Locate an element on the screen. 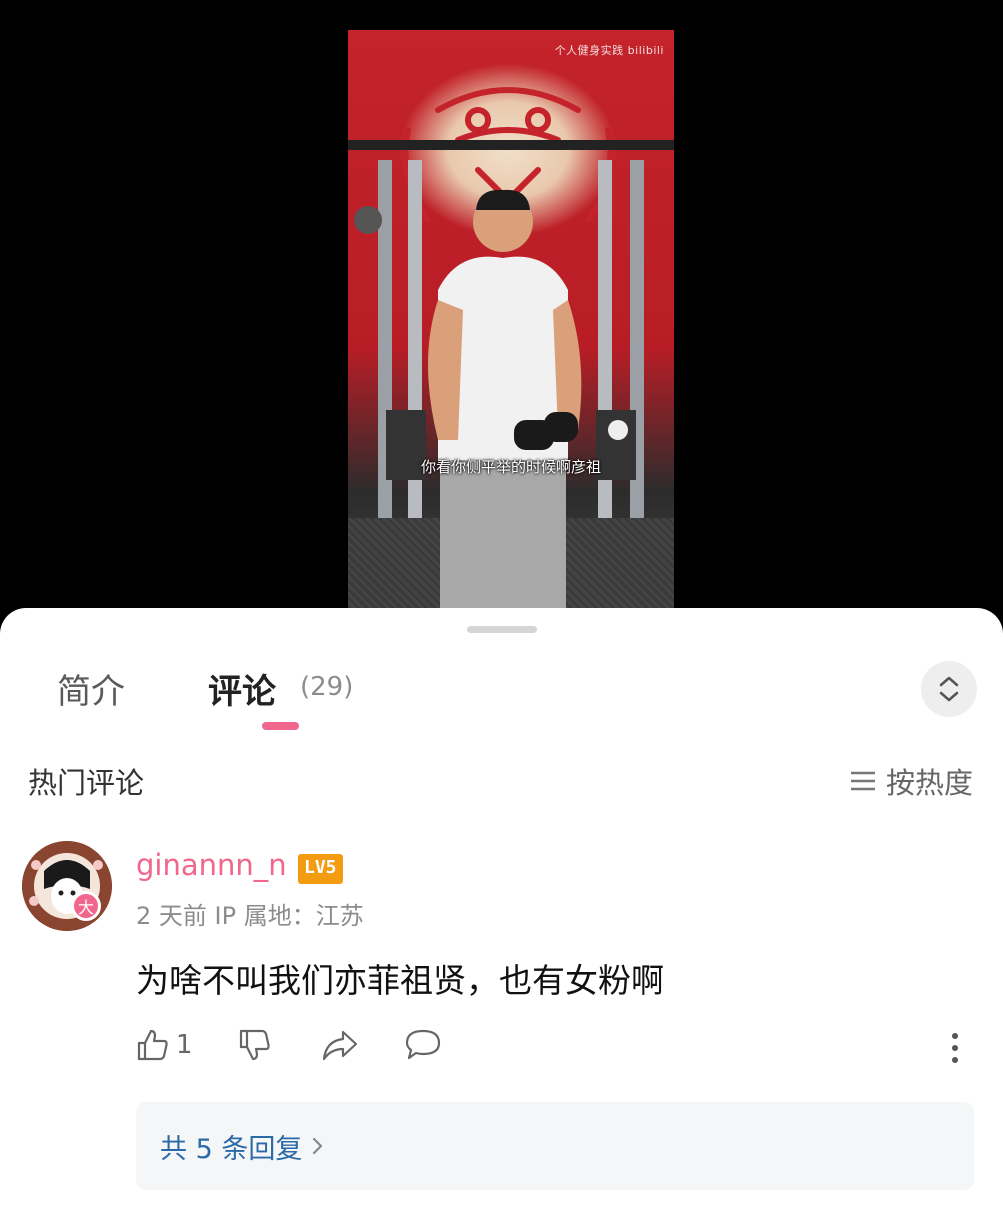  comment-username: ginannn_n is located at coordinates (211, 865).